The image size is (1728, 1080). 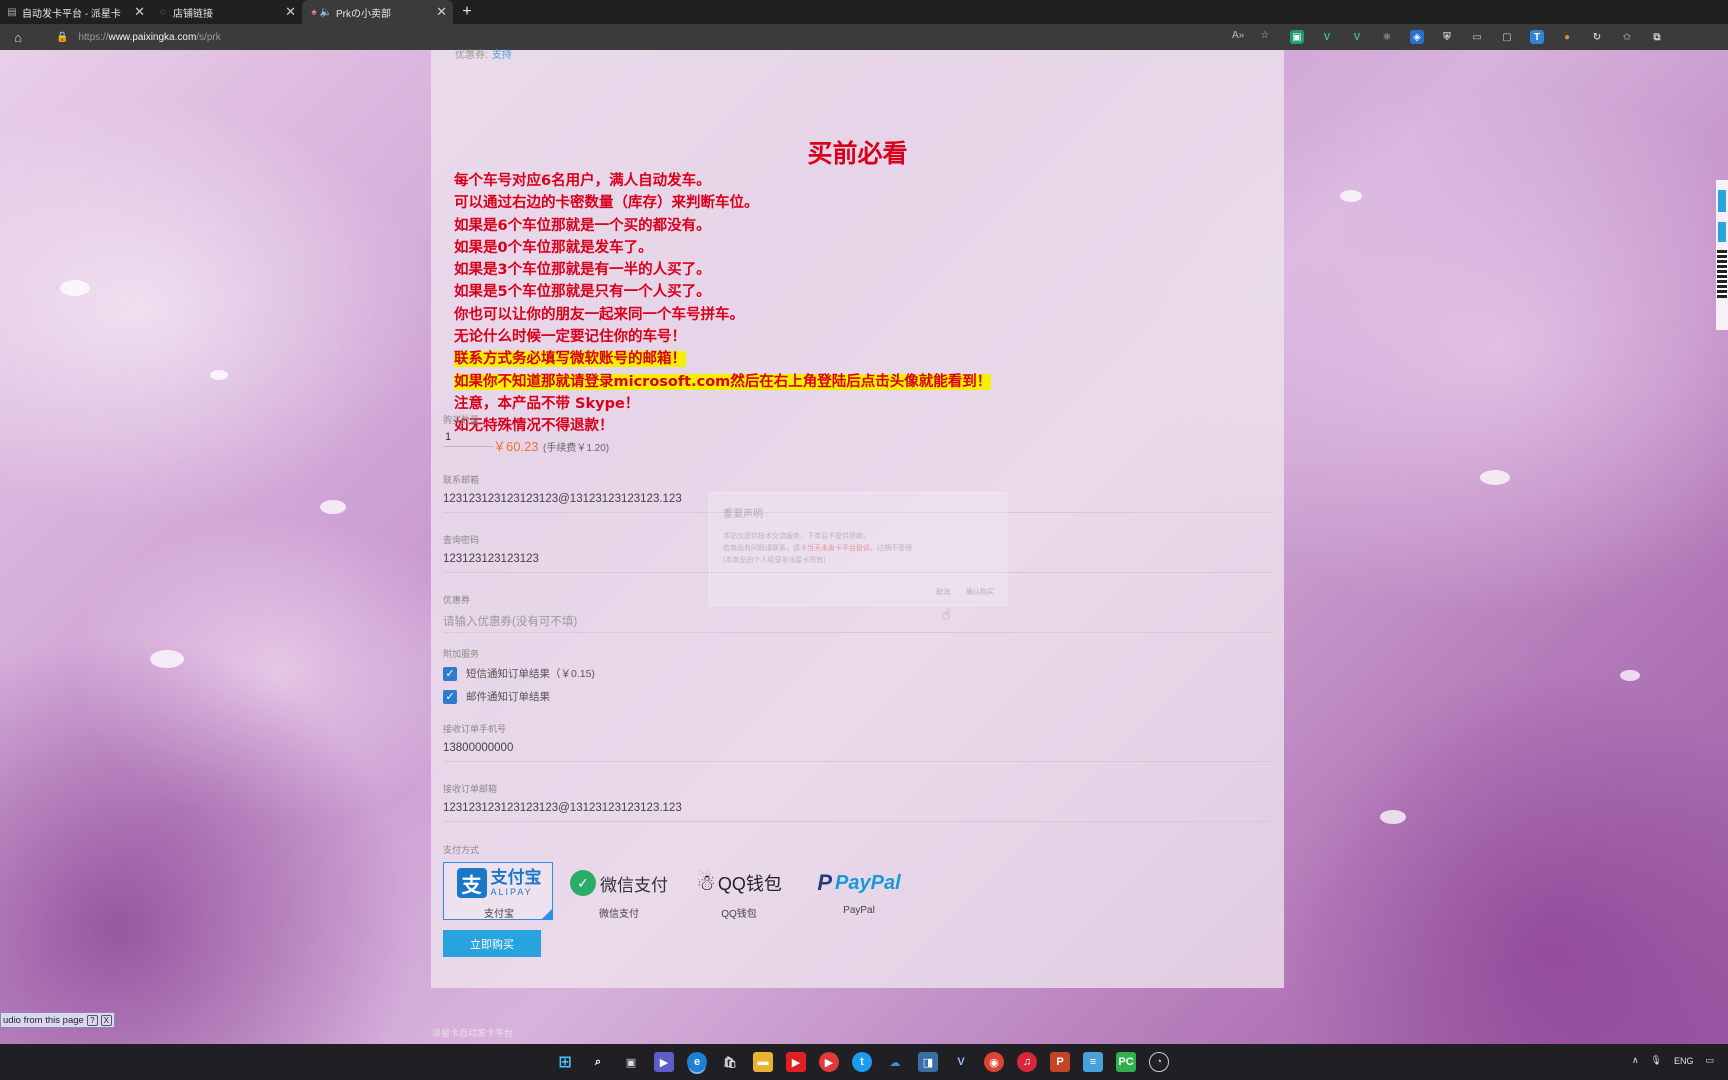 I want to click on modal-line: 若商品有问题请联系，请卡当天未发卡平台投诉，过期不受理, so click(x=817, y=548).